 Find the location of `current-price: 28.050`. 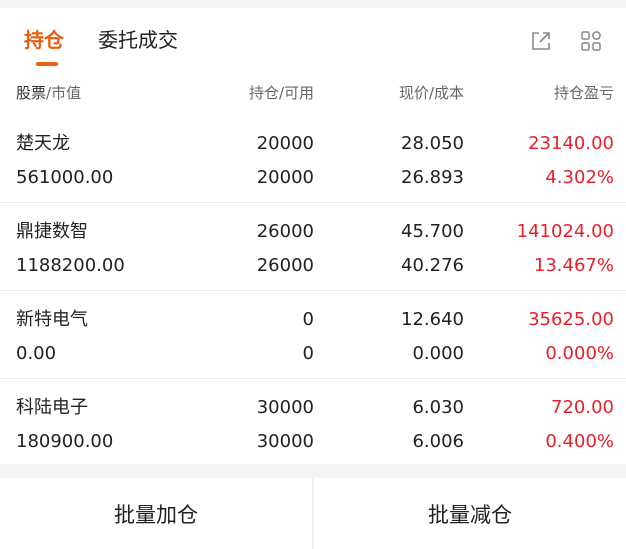

current-price: 28.050 is located at coordinates (432, 143).